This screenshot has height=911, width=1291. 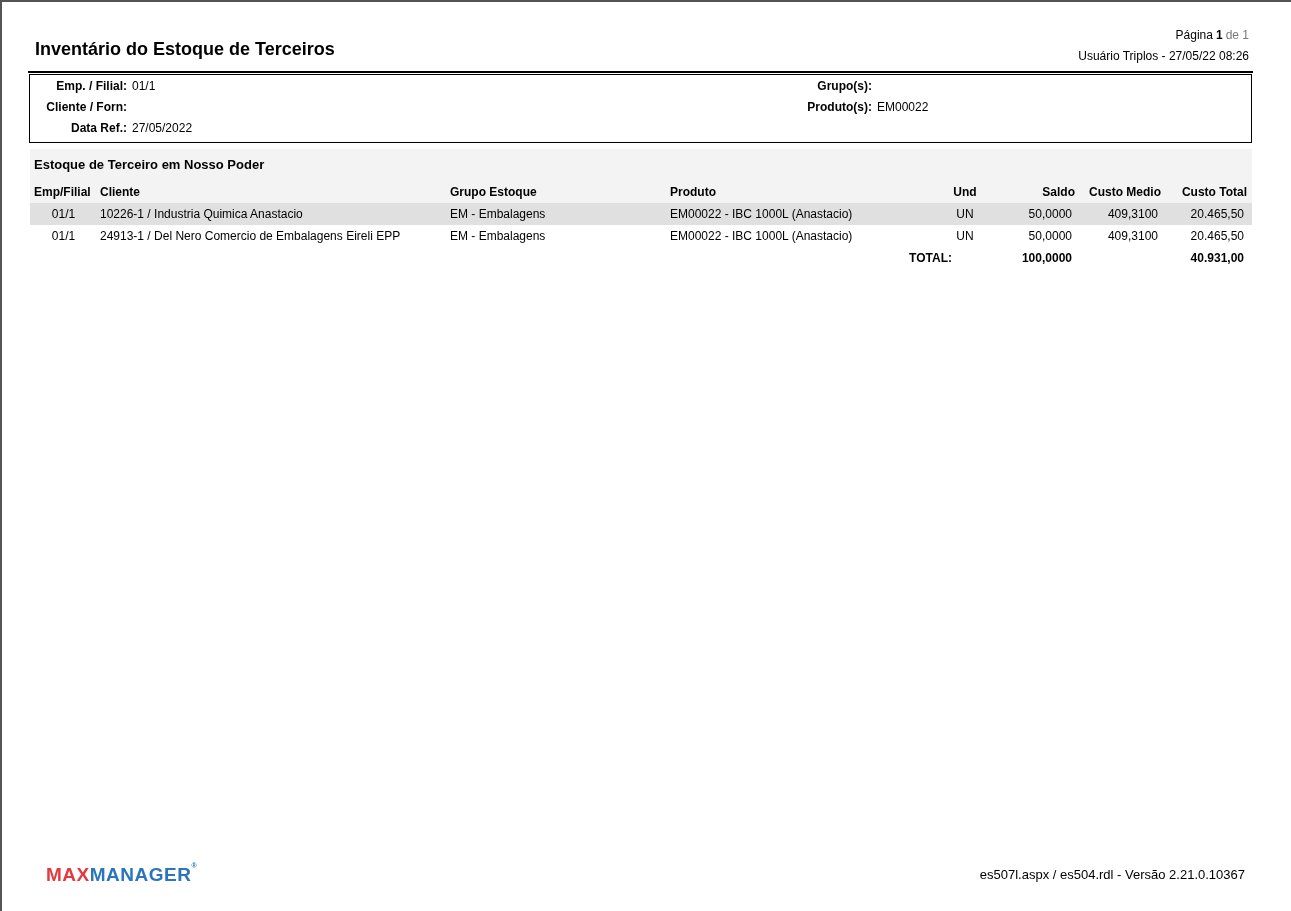 I want to click on section-title: Estoque de Terceiro em Nosso Poder, so click(x=149, y=165).